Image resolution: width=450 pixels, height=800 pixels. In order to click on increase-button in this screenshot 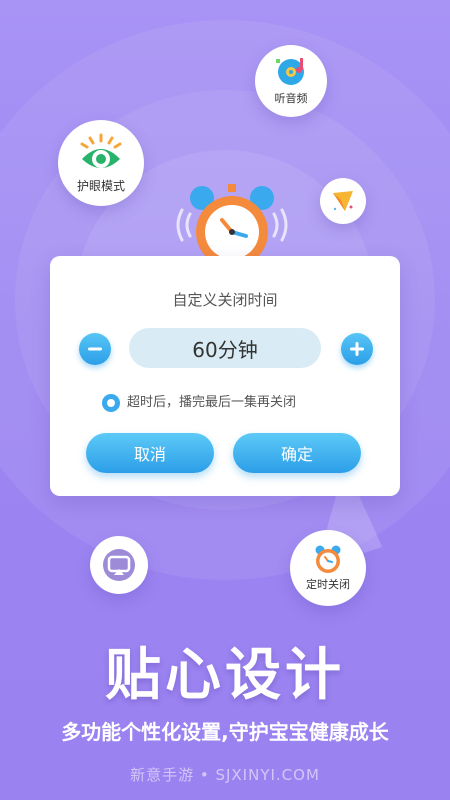, I will do `click(357, 349)`.